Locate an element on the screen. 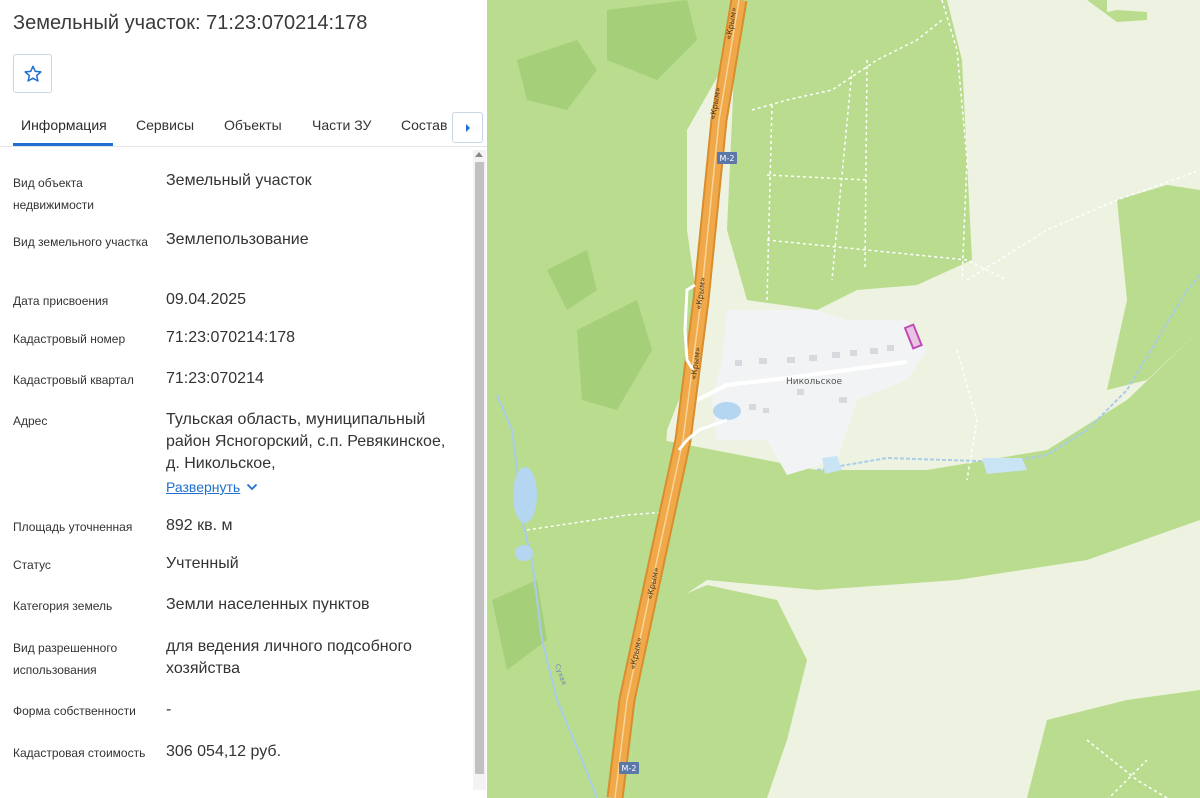 This screenshot has height=798, width=1200. value-cad-quarter: 71:23:070214 is located at coordinates (215, 378).